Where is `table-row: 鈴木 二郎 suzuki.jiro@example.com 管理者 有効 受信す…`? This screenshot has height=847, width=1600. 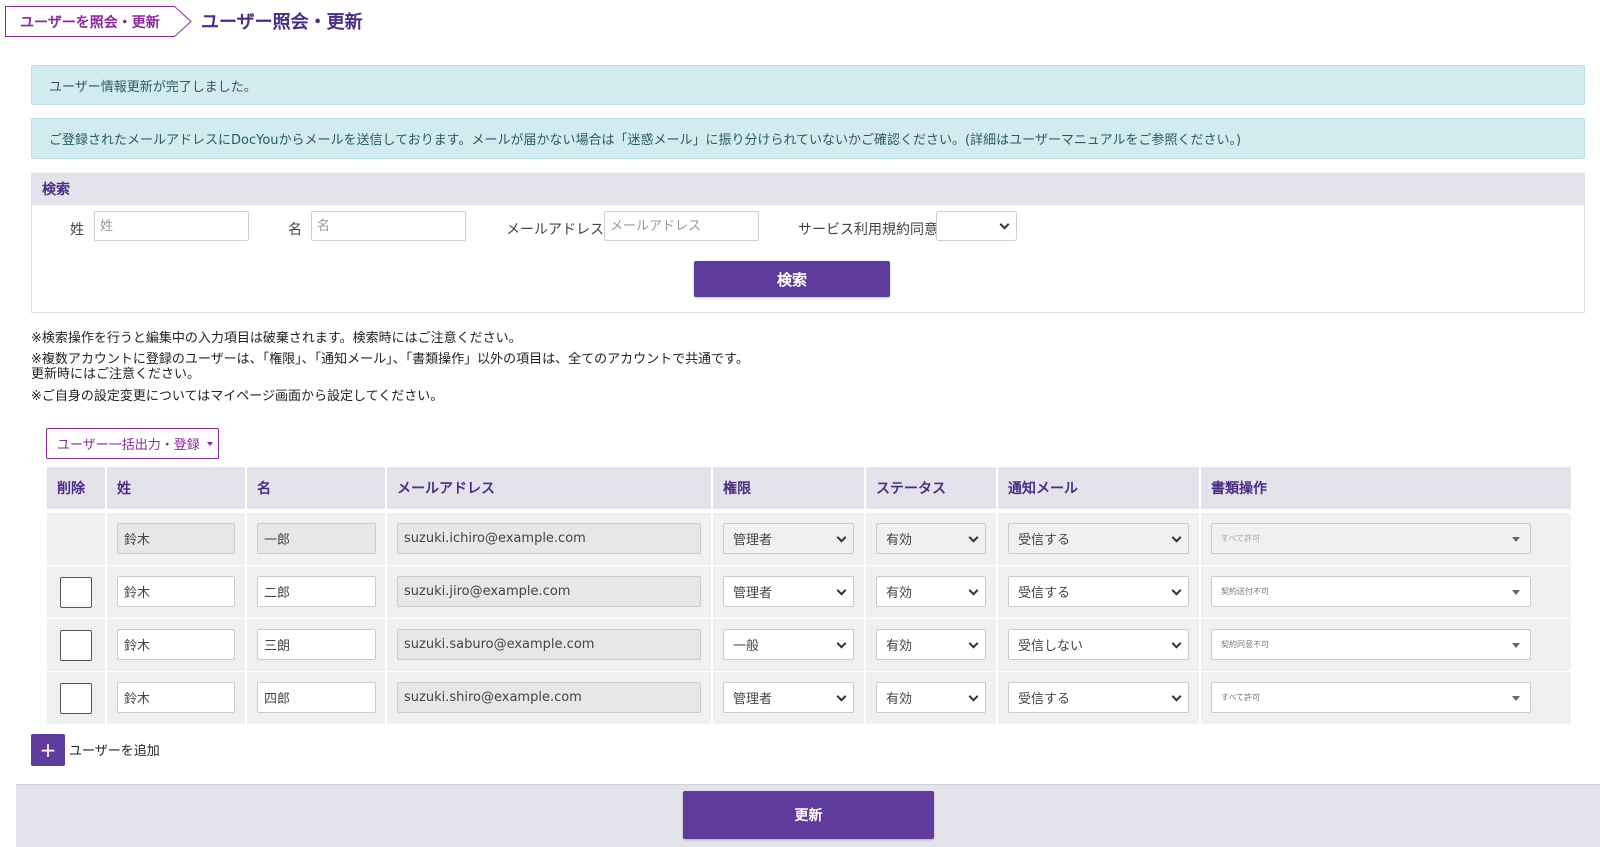
table-row: 鈴木 二郎 suzuki.jiro@example.com 管理者 有効 受信す… is located at coordinates (809, 592).